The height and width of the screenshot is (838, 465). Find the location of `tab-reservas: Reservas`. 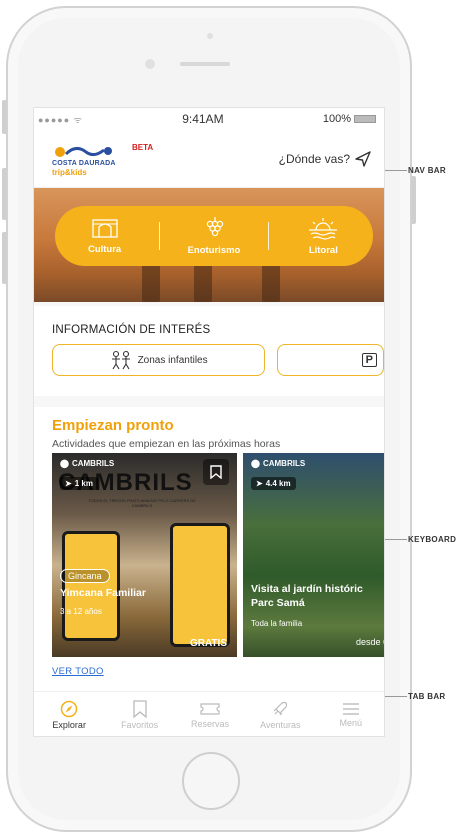

tab-reservas: Reservas is located at coordinates (210, 715).